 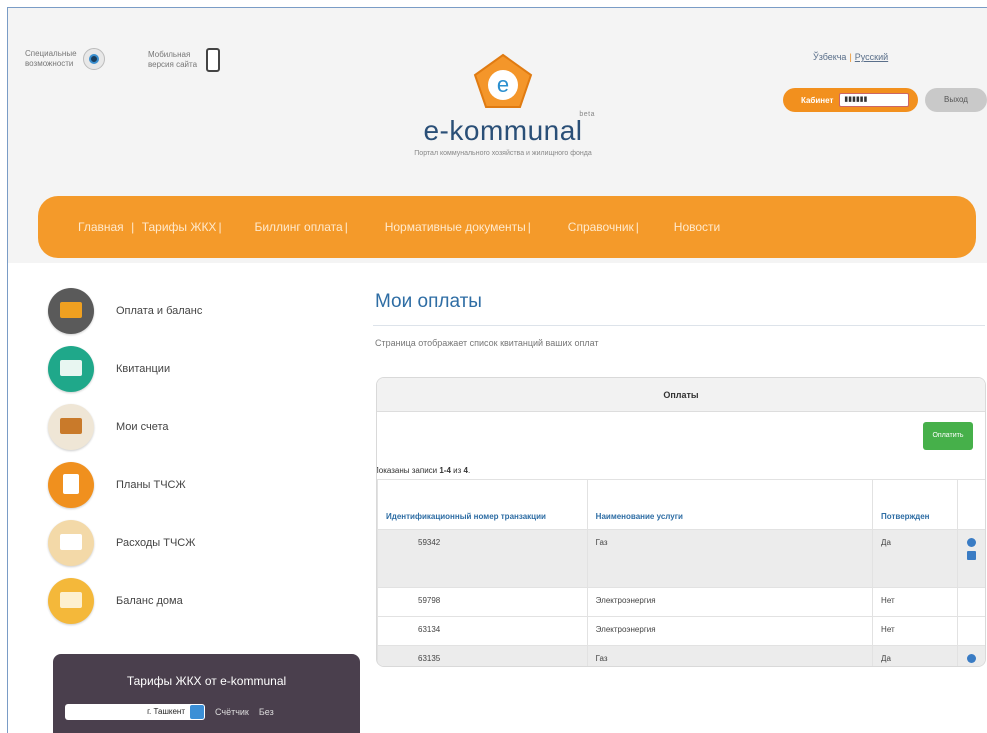 What do you see at coordinates (469, 470) in the screenshot?
I see `summary-suffix: .` at bounding box center [469, 470].